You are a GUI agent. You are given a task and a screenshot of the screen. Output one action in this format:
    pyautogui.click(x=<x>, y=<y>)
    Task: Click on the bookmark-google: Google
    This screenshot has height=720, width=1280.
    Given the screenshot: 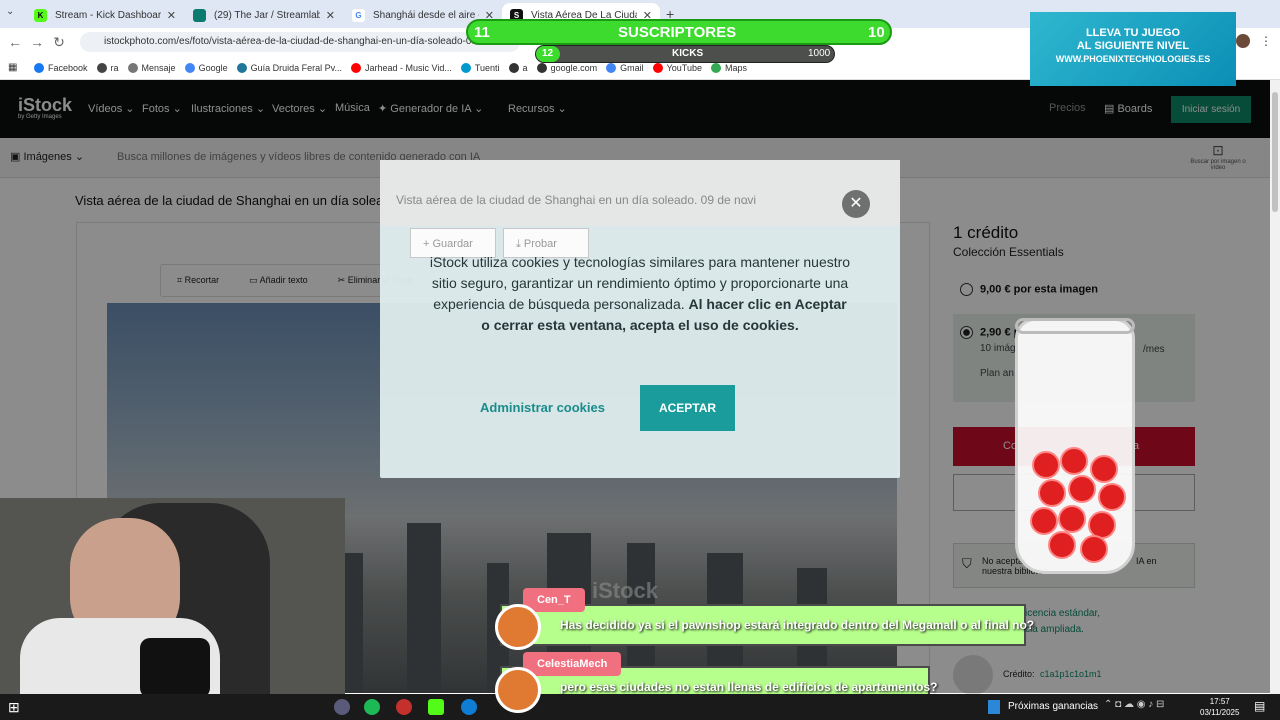 What is the action you would take?
    pyautogui.click(x=206, y=67)
    